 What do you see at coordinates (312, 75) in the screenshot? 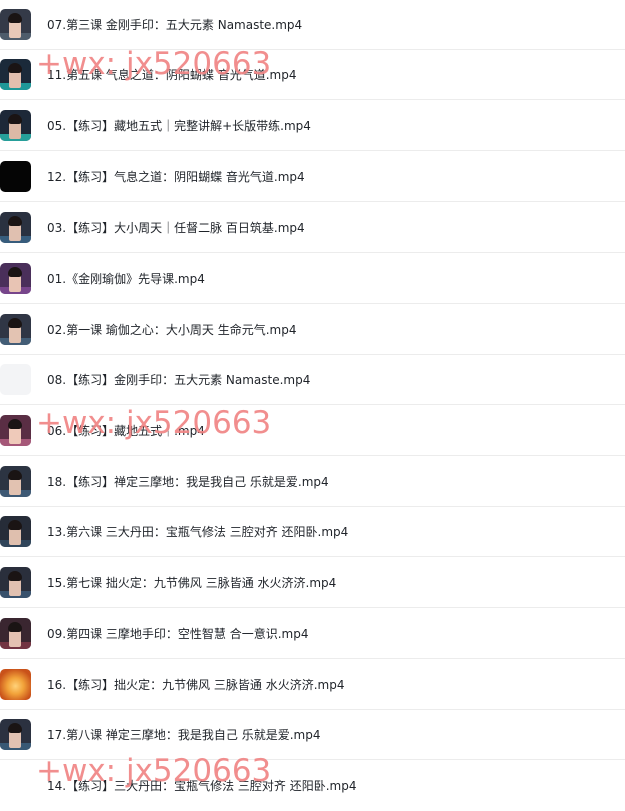
I see `file-row: 11.第五课 气息之道：阴阳蝴蝶 音光气道.mp4` at bounding box center [312, 75].